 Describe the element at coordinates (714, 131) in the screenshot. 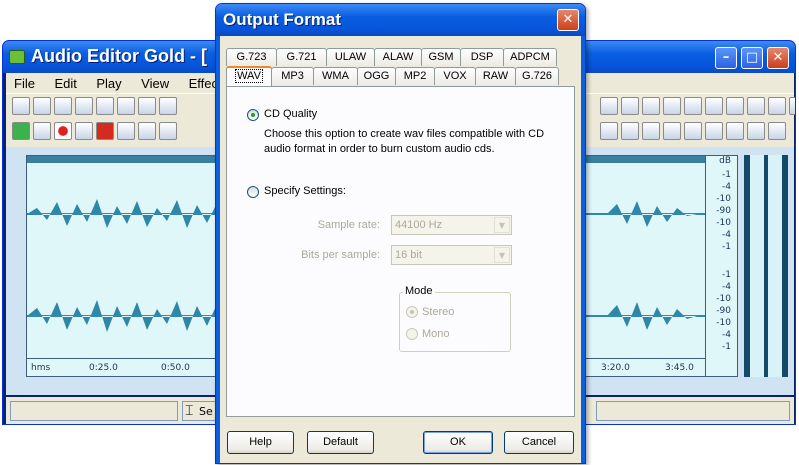

I see `vibrato-icon` at that location.